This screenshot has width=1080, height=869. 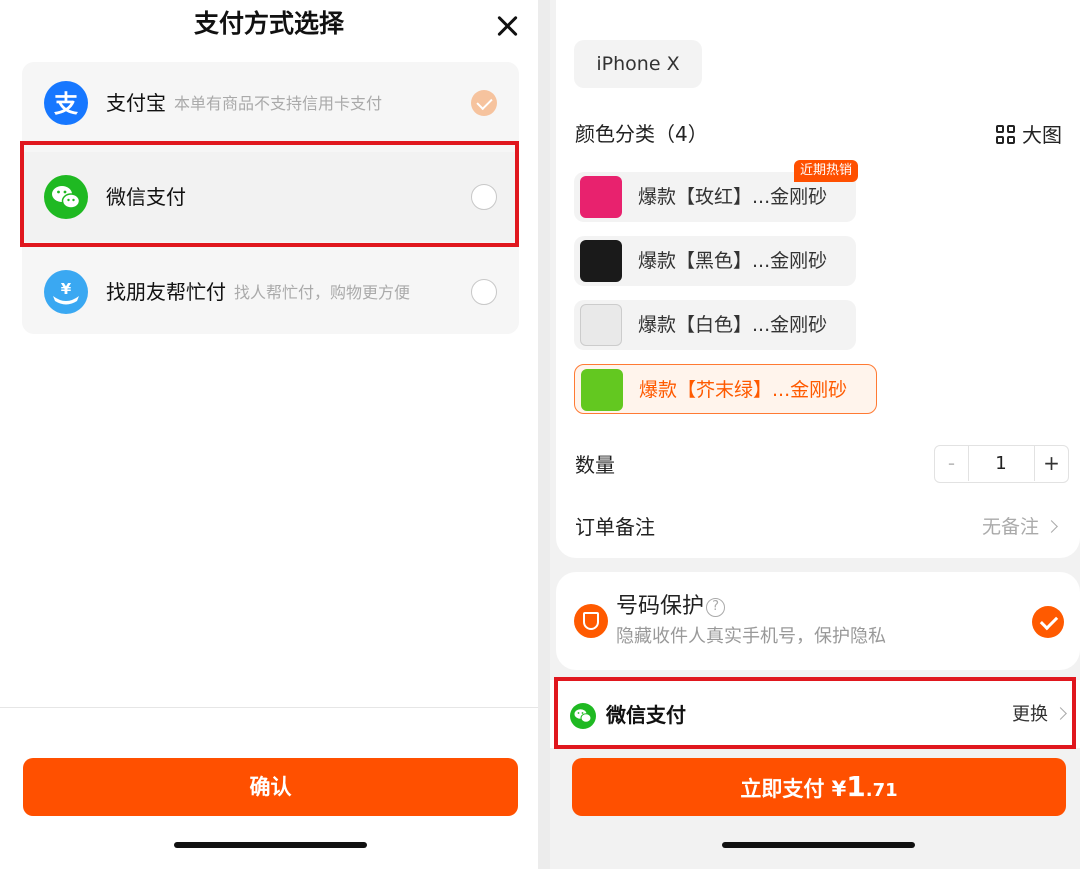 I want to click on protection-checkbox, so click(x=1048, y=622).